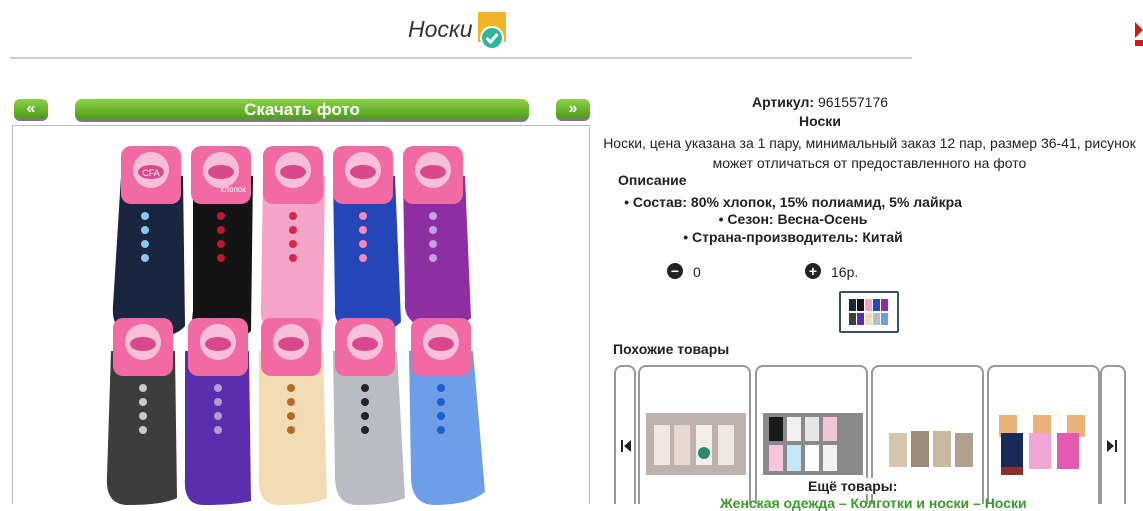  What do you see at coordinates (675, 271) in the screenshot?
I see `minus-icon: −` at bounding box center [675, 271].